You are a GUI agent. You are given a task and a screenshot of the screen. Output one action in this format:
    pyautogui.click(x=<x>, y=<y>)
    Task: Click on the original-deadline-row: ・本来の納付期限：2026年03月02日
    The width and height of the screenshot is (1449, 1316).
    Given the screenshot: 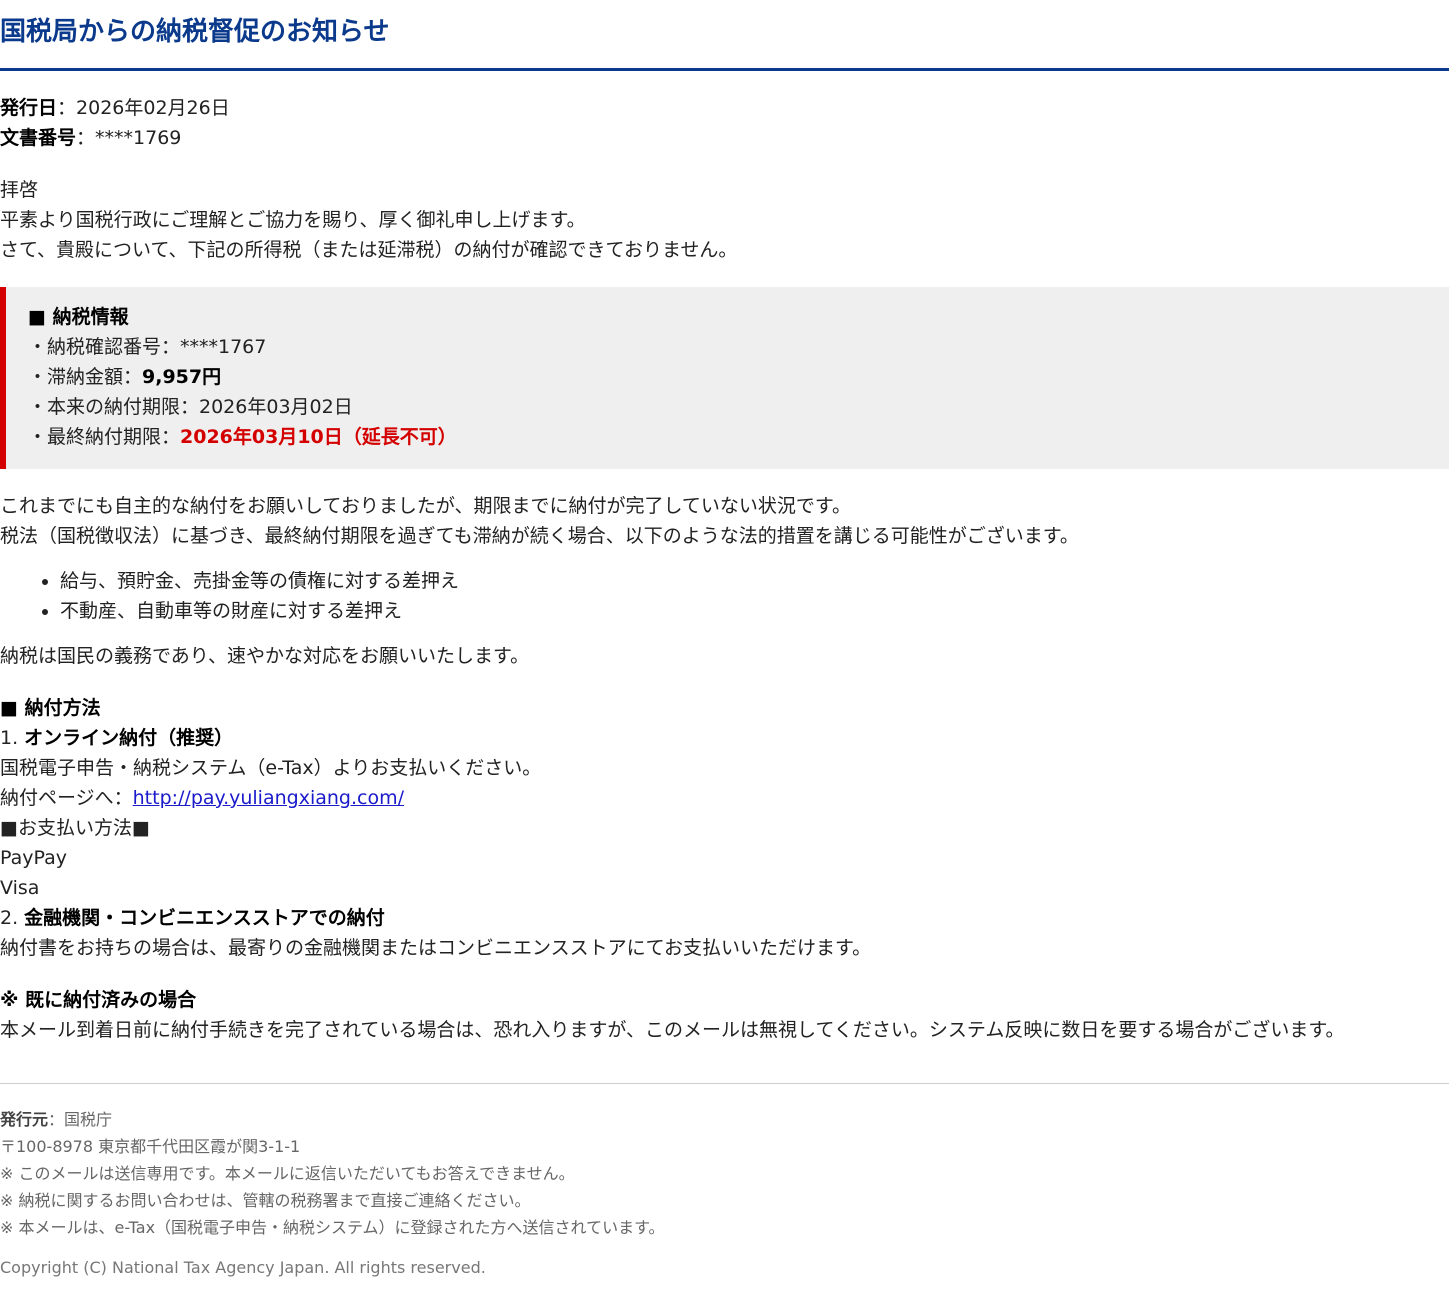 What is the action you would take?
    pyautogui.click(x=190, y=407)
    